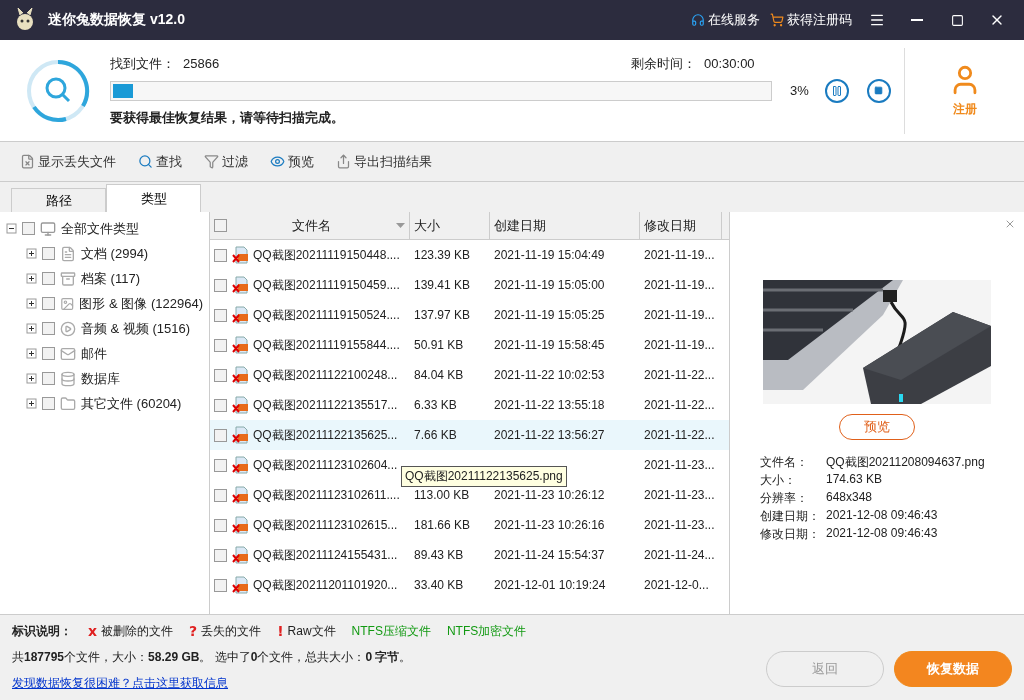  Describe the element at coordinates (68, 353) in the screenshot. I see `mail-icon` at that location.